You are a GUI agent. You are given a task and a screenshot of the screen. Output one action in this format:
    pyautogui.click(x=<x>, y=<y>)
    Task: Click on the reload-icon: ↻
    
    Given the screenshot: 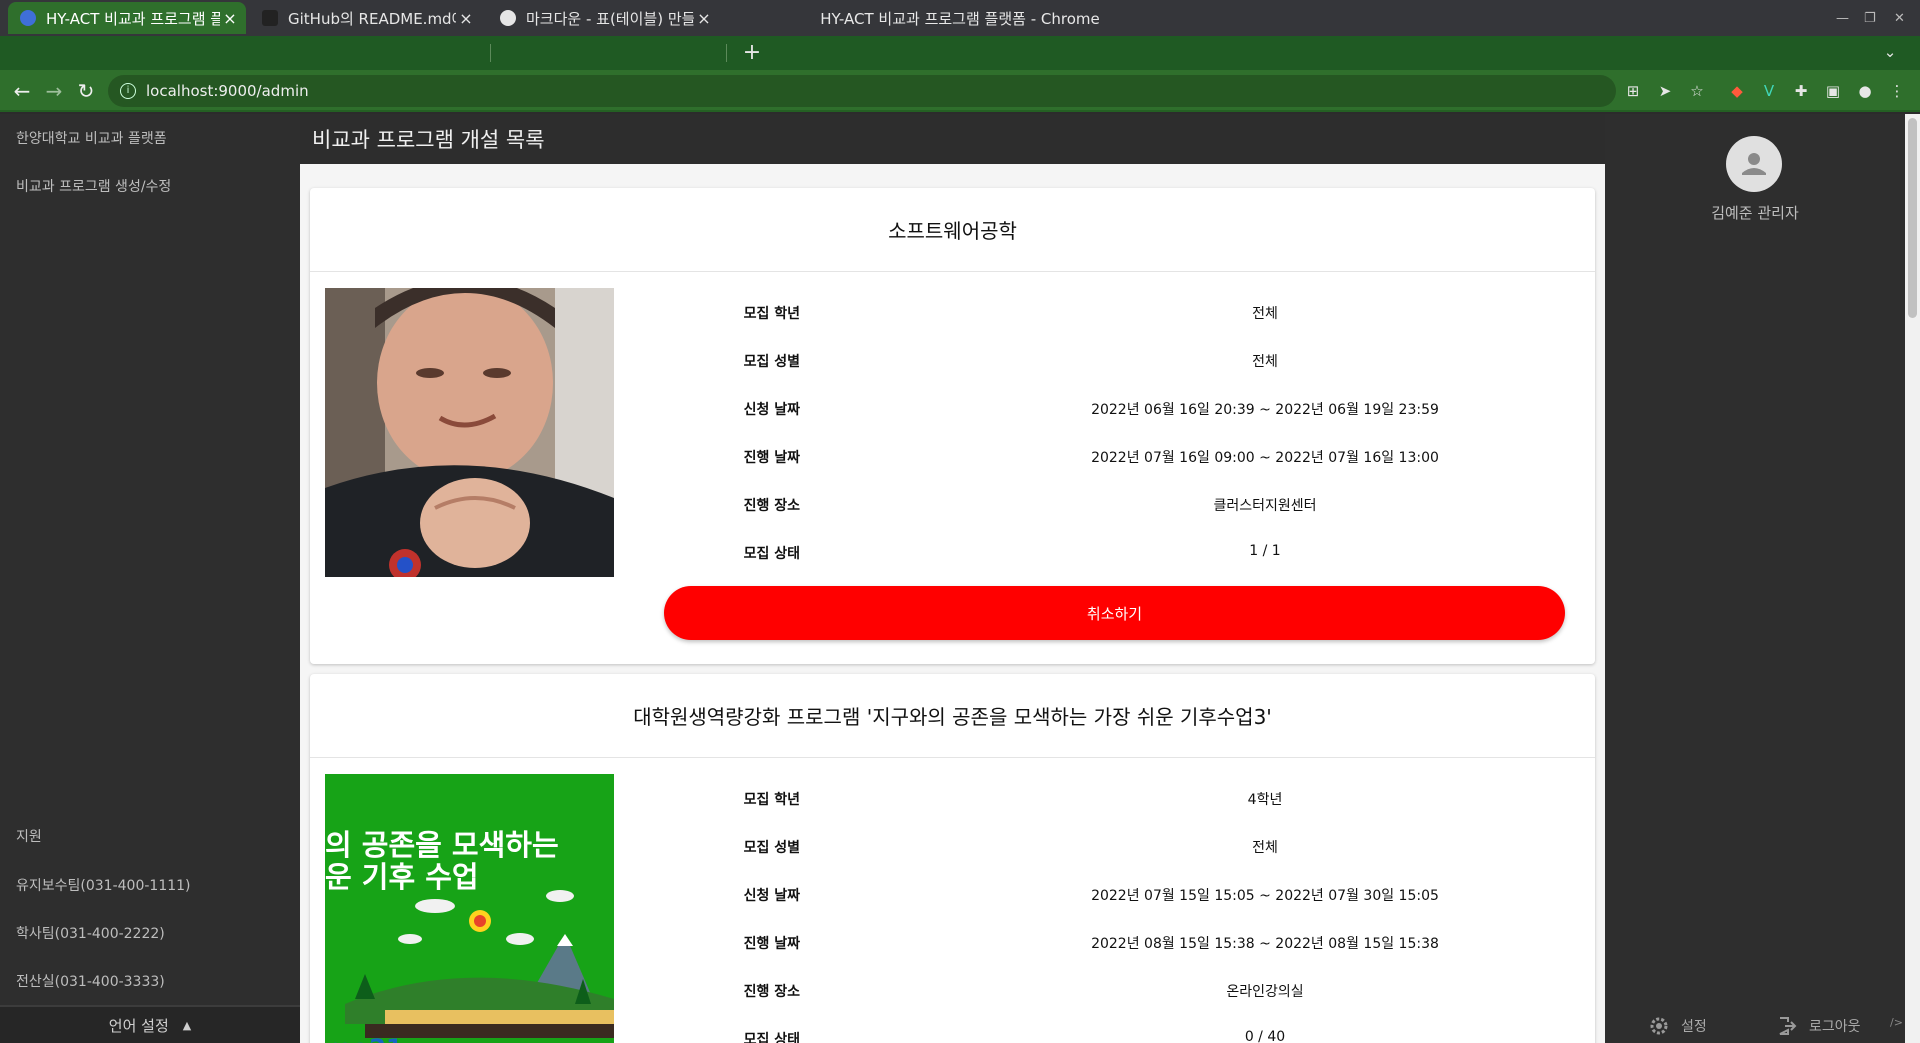 What is the action you would take?
    pyautogui.click(x=86, y=91)
    